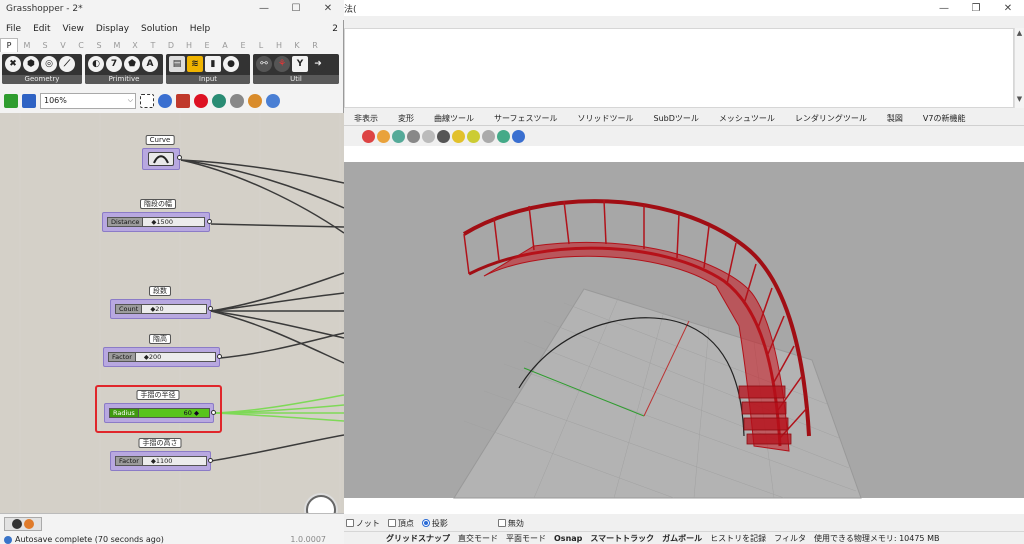 Image resolution: width=1024 pixels, height=544 pixels. Describe the element at coordinates (171, 45) in the screenshot. I see `tab-display: D` at that location.